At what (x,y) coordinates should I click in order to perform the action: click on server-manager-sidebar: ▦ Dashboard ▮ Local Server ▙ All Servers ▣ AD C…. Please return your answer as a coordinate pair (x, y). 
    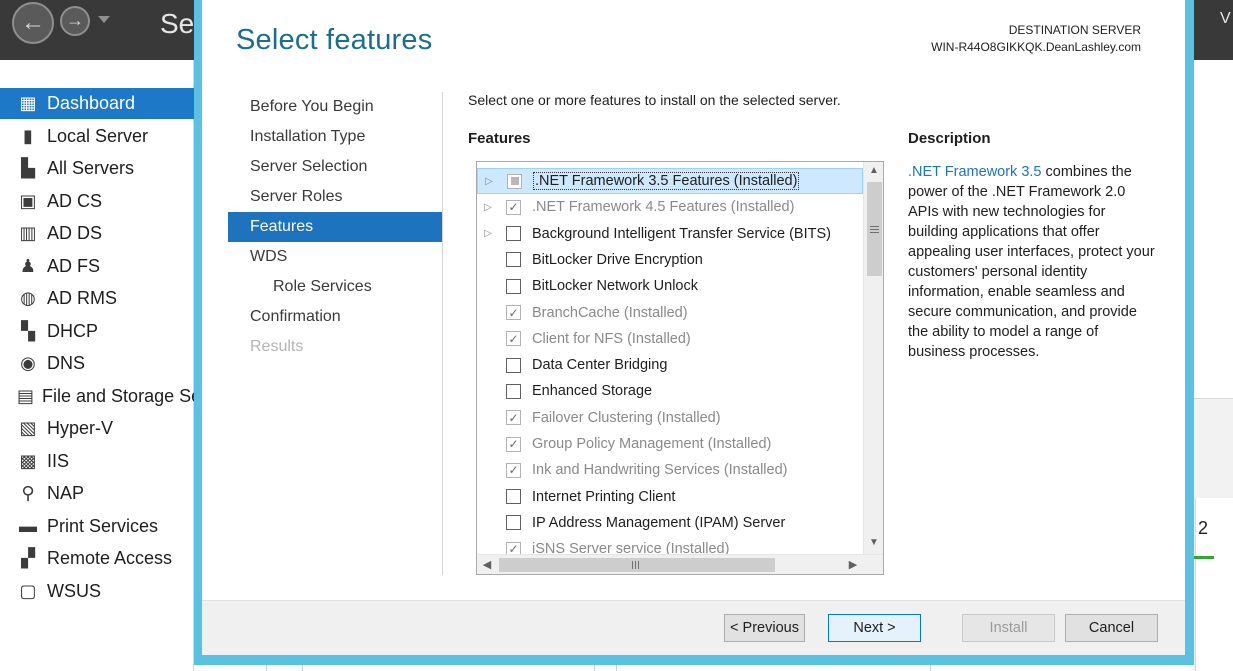
    Looking at the image, I should click on (97, 365).